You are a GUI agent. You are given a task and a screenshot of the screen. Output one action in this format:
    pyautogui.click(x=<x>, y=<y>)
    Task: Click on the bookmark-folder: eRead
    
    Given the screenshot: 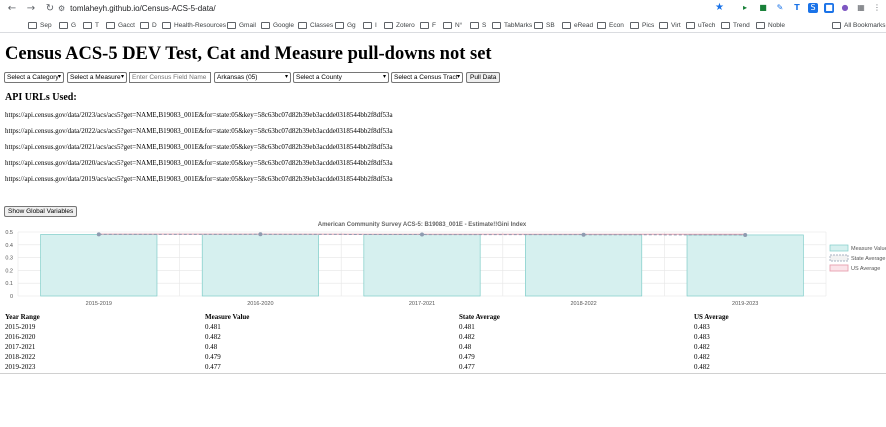 What is the action you would take?
    pyautogui.click(x=577, y=25)
    